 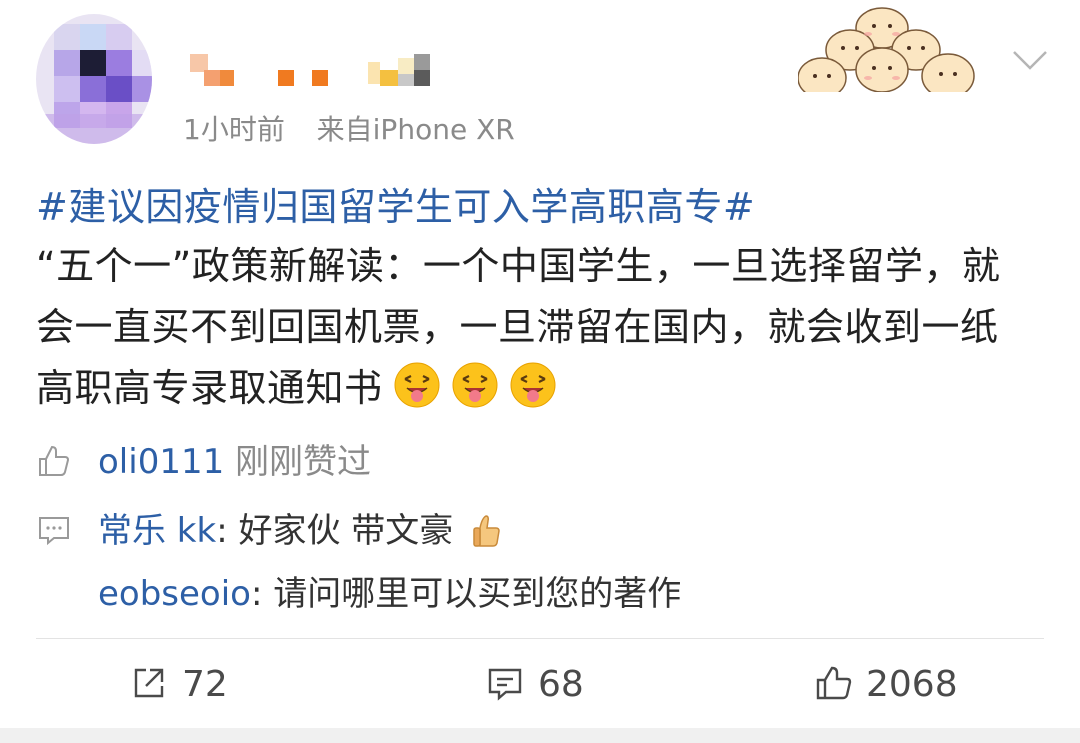 What do you see at coordinates (444, 129) in the screenshot?
I see `device-source: iPhone XR` at bounding box center [444, 129].